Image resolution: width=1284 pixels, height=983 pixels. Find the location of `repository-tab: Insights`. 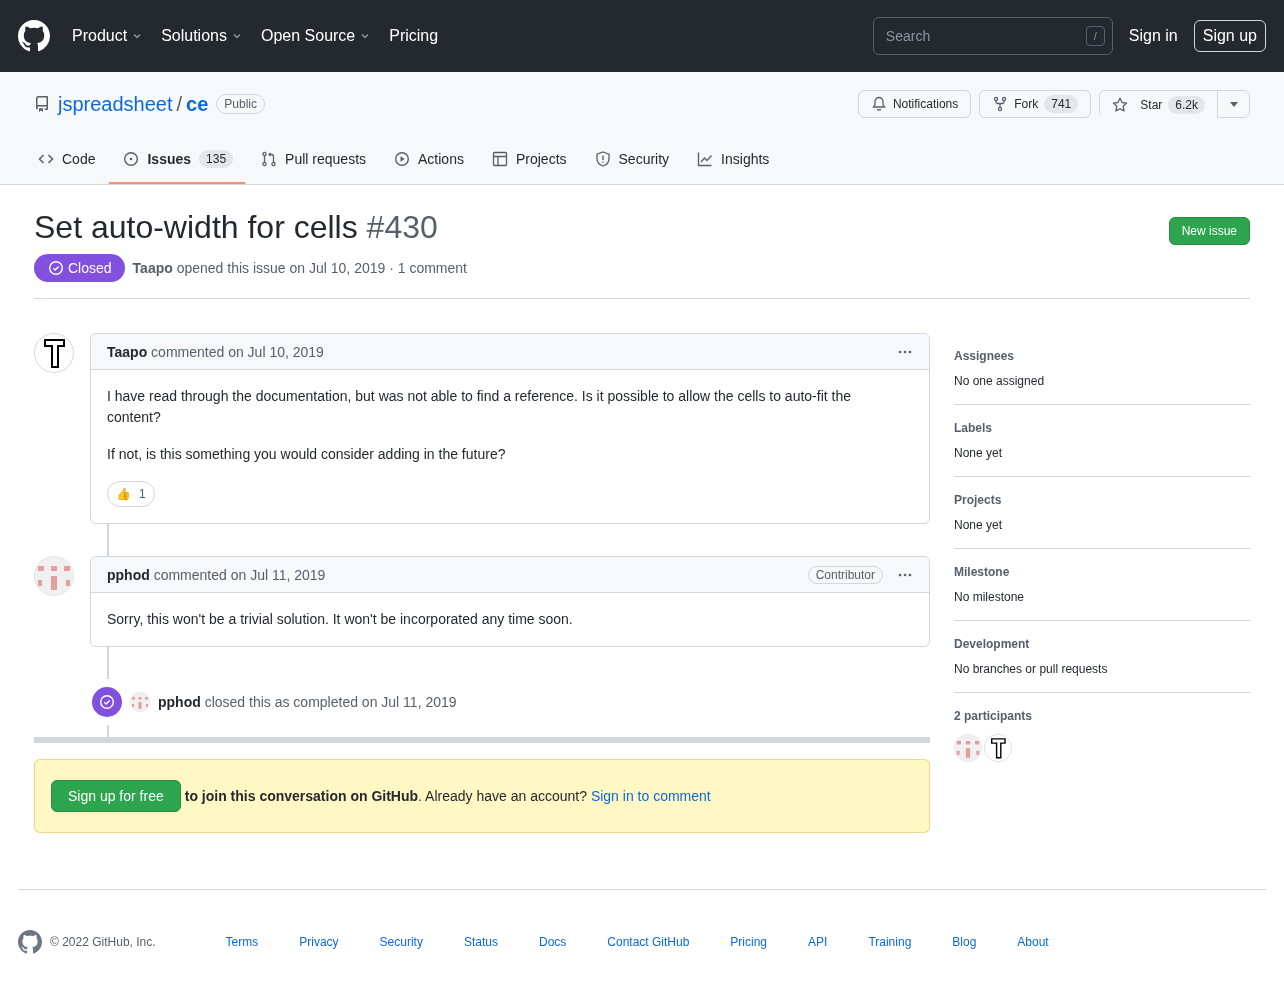

repository-tab: Insights is located at coordinates (732, 160).